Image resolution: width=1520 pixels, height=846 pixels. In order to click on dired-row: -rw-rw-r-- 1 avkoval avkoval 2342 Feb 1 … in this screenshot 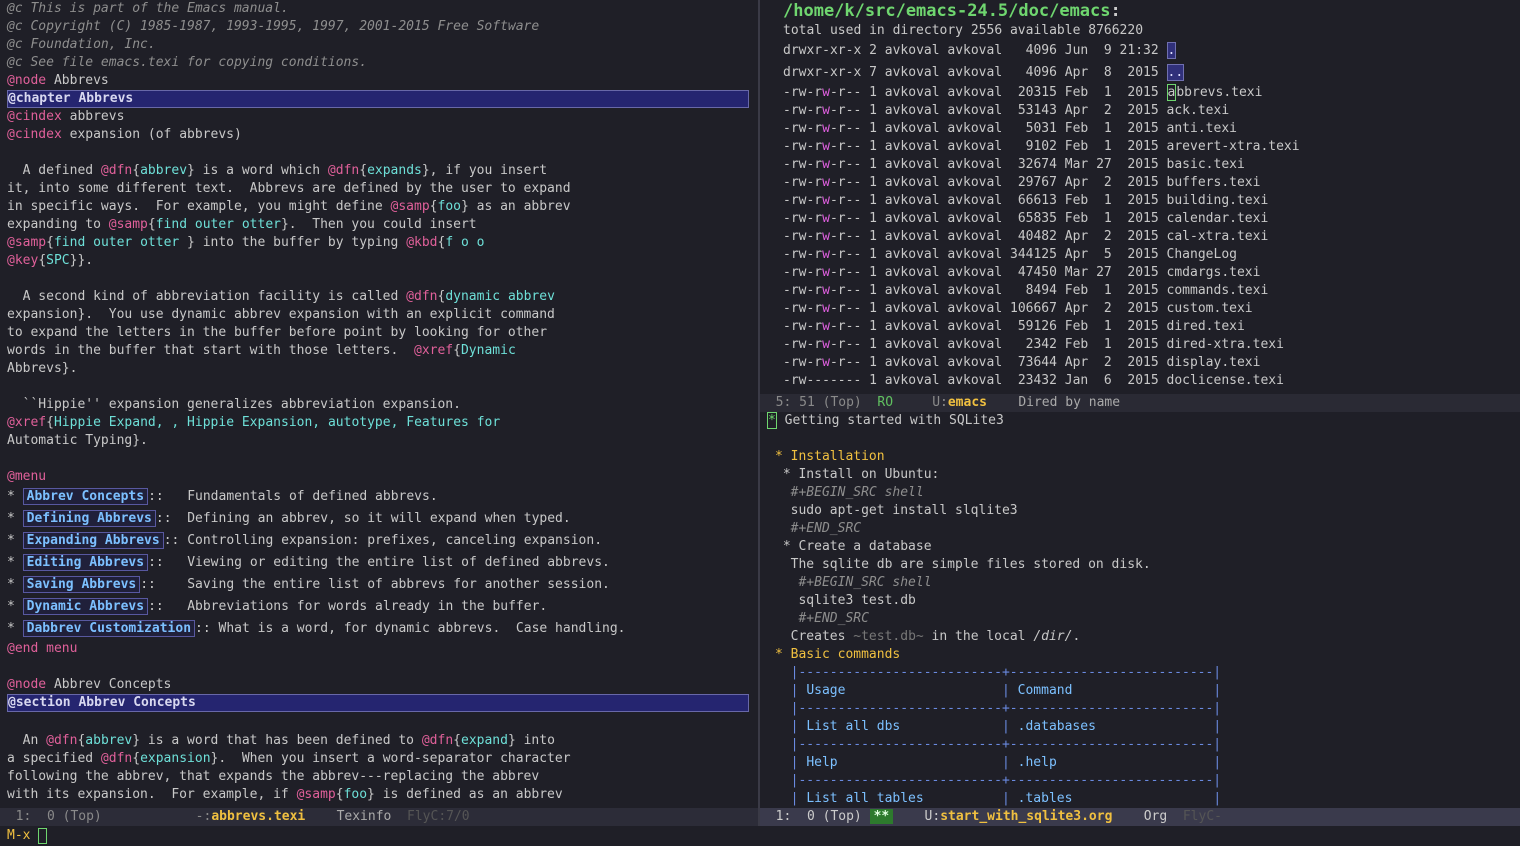, I will do `click(1140, 345)`.